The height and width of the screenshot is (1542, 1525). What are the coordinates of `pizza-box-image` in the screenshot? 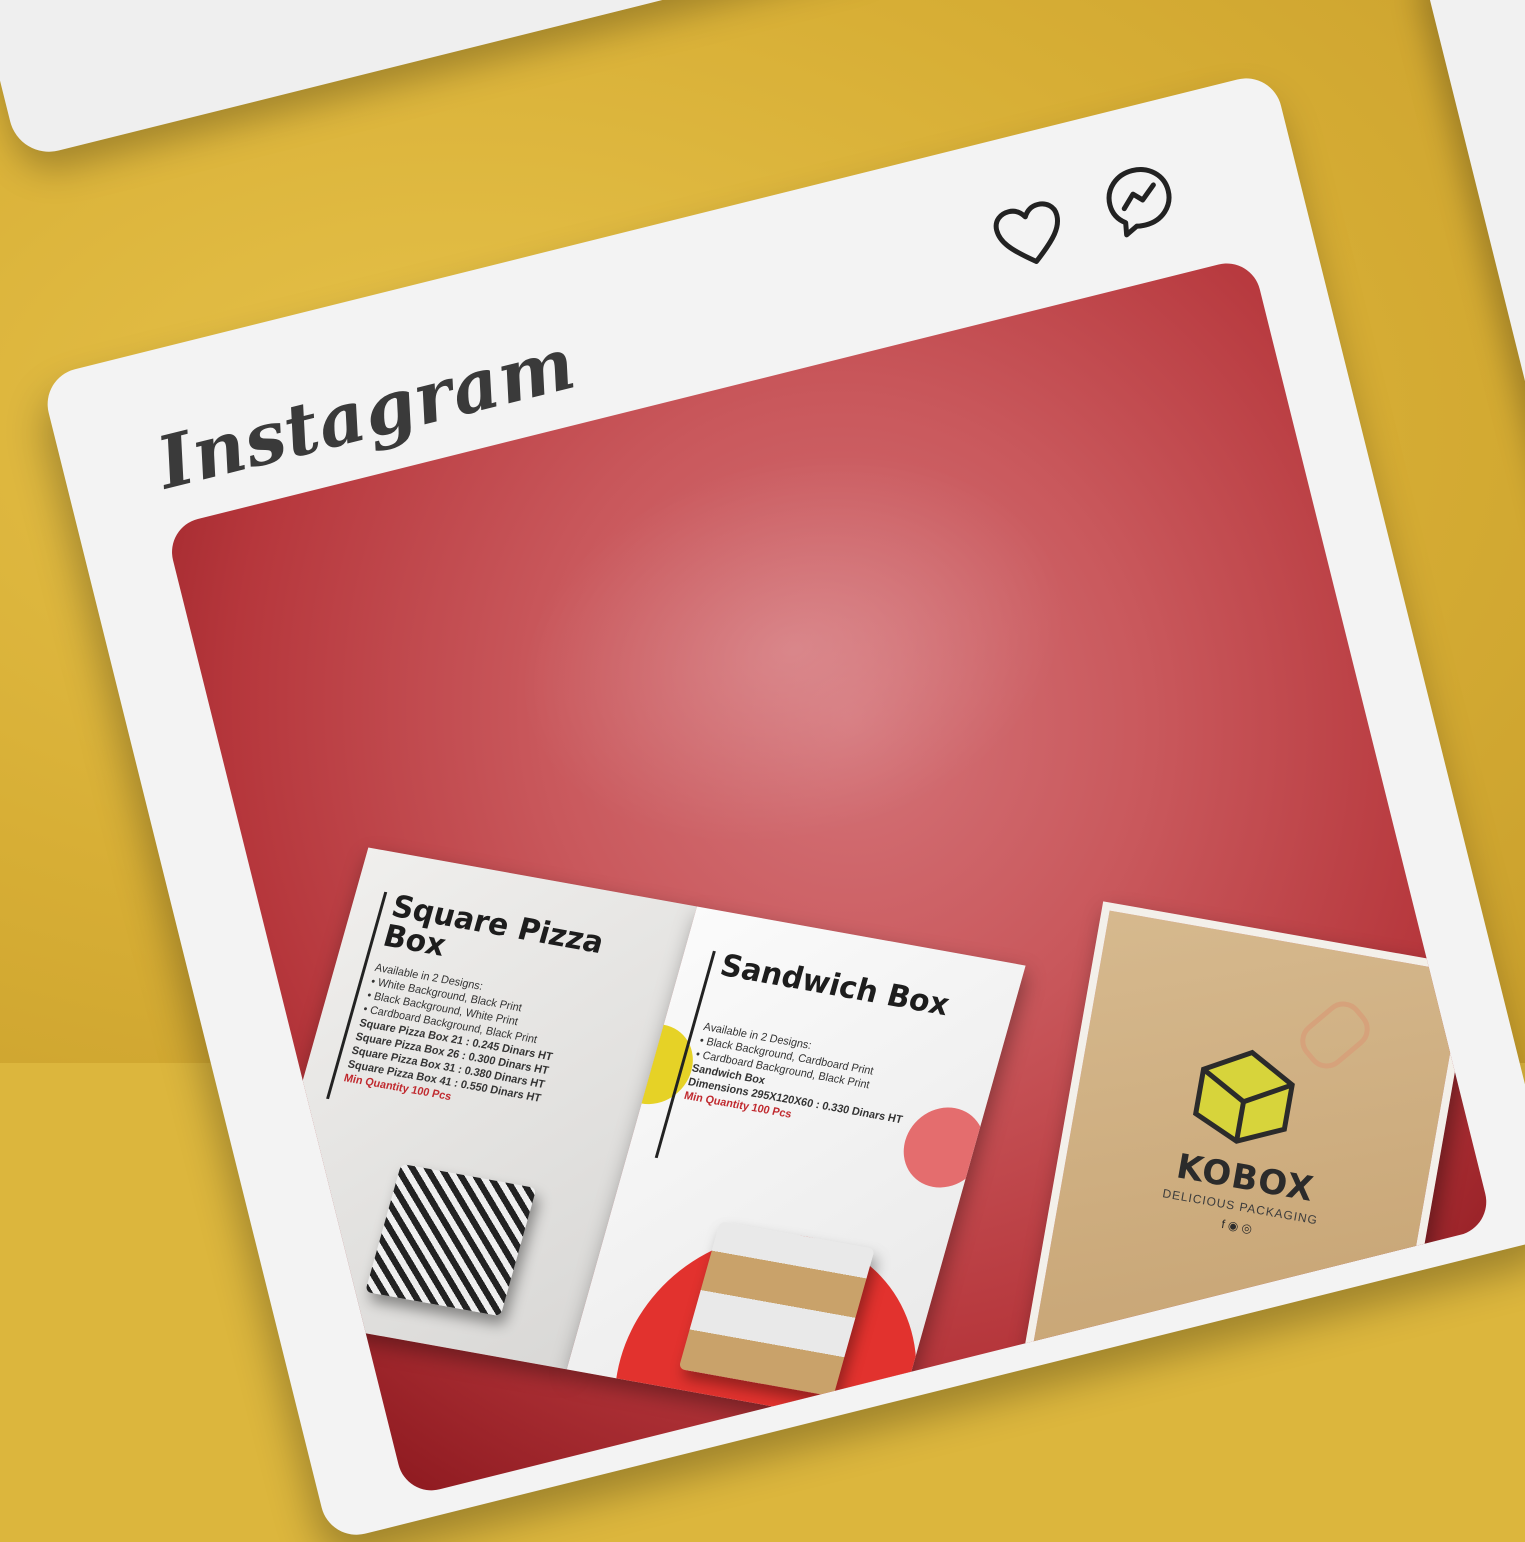 It's located at (451, 1240).